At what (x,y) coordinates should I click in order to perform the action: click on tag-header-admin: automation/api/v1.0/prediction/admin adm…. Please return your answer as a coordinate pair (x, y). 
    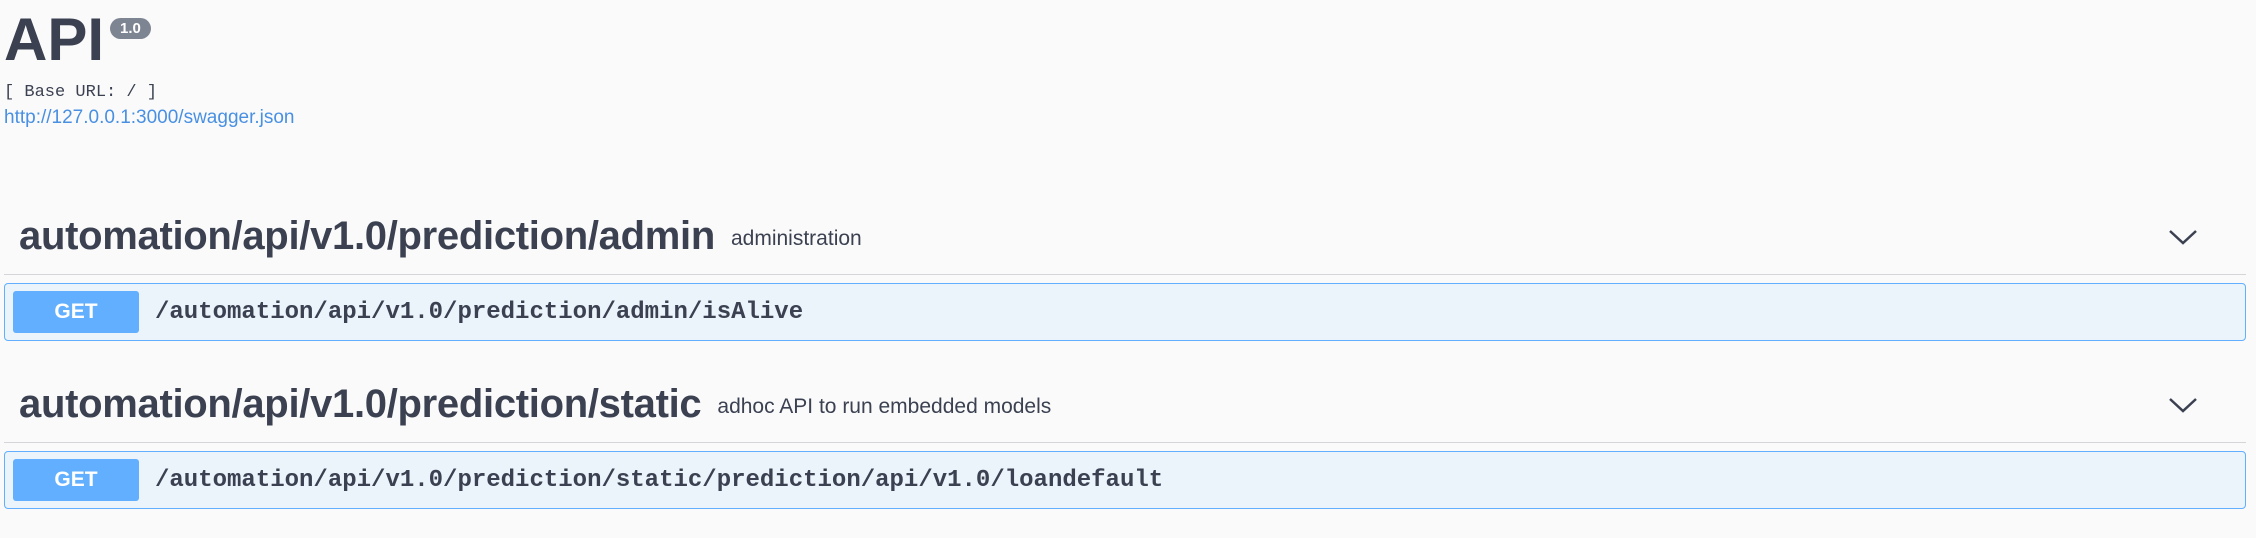
    Looking at the image, I should click on (1125, 236).